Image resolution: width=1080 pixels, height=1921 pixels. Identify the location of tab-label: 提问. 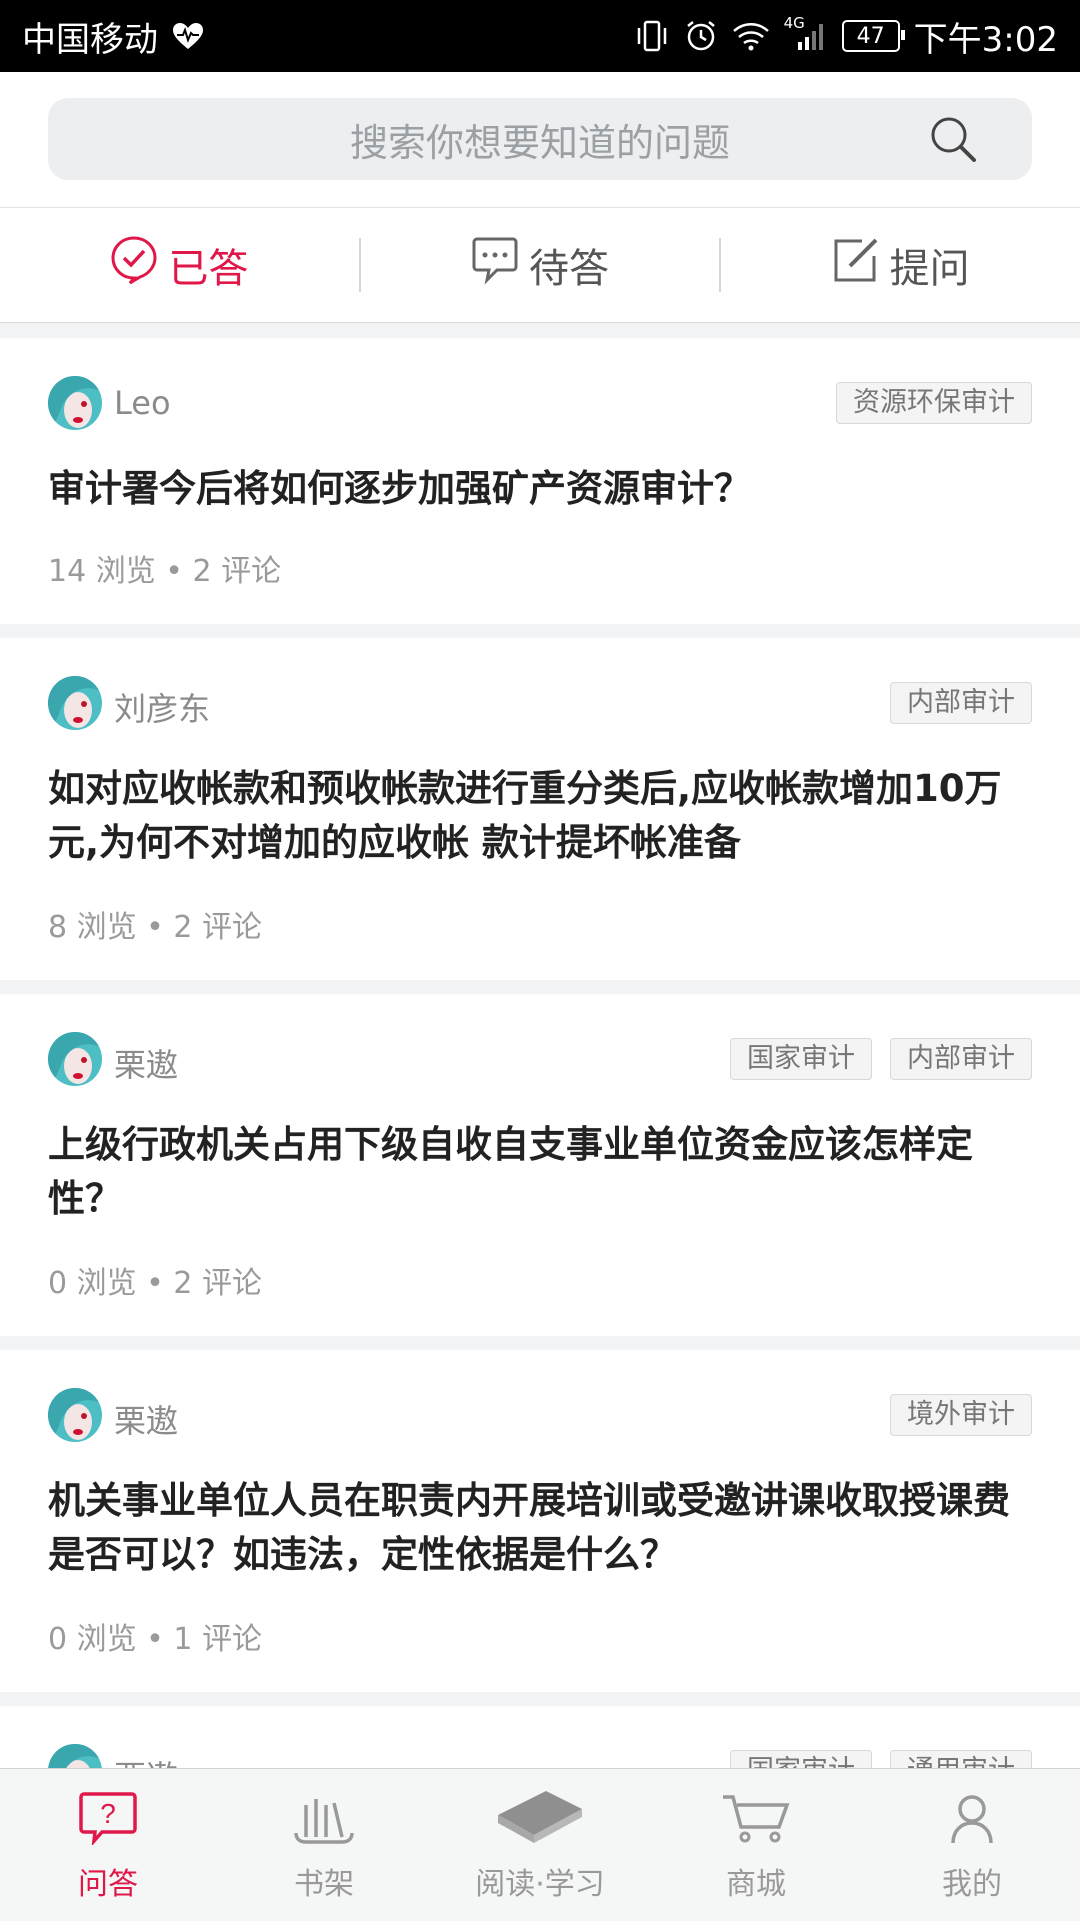
(929, 269).